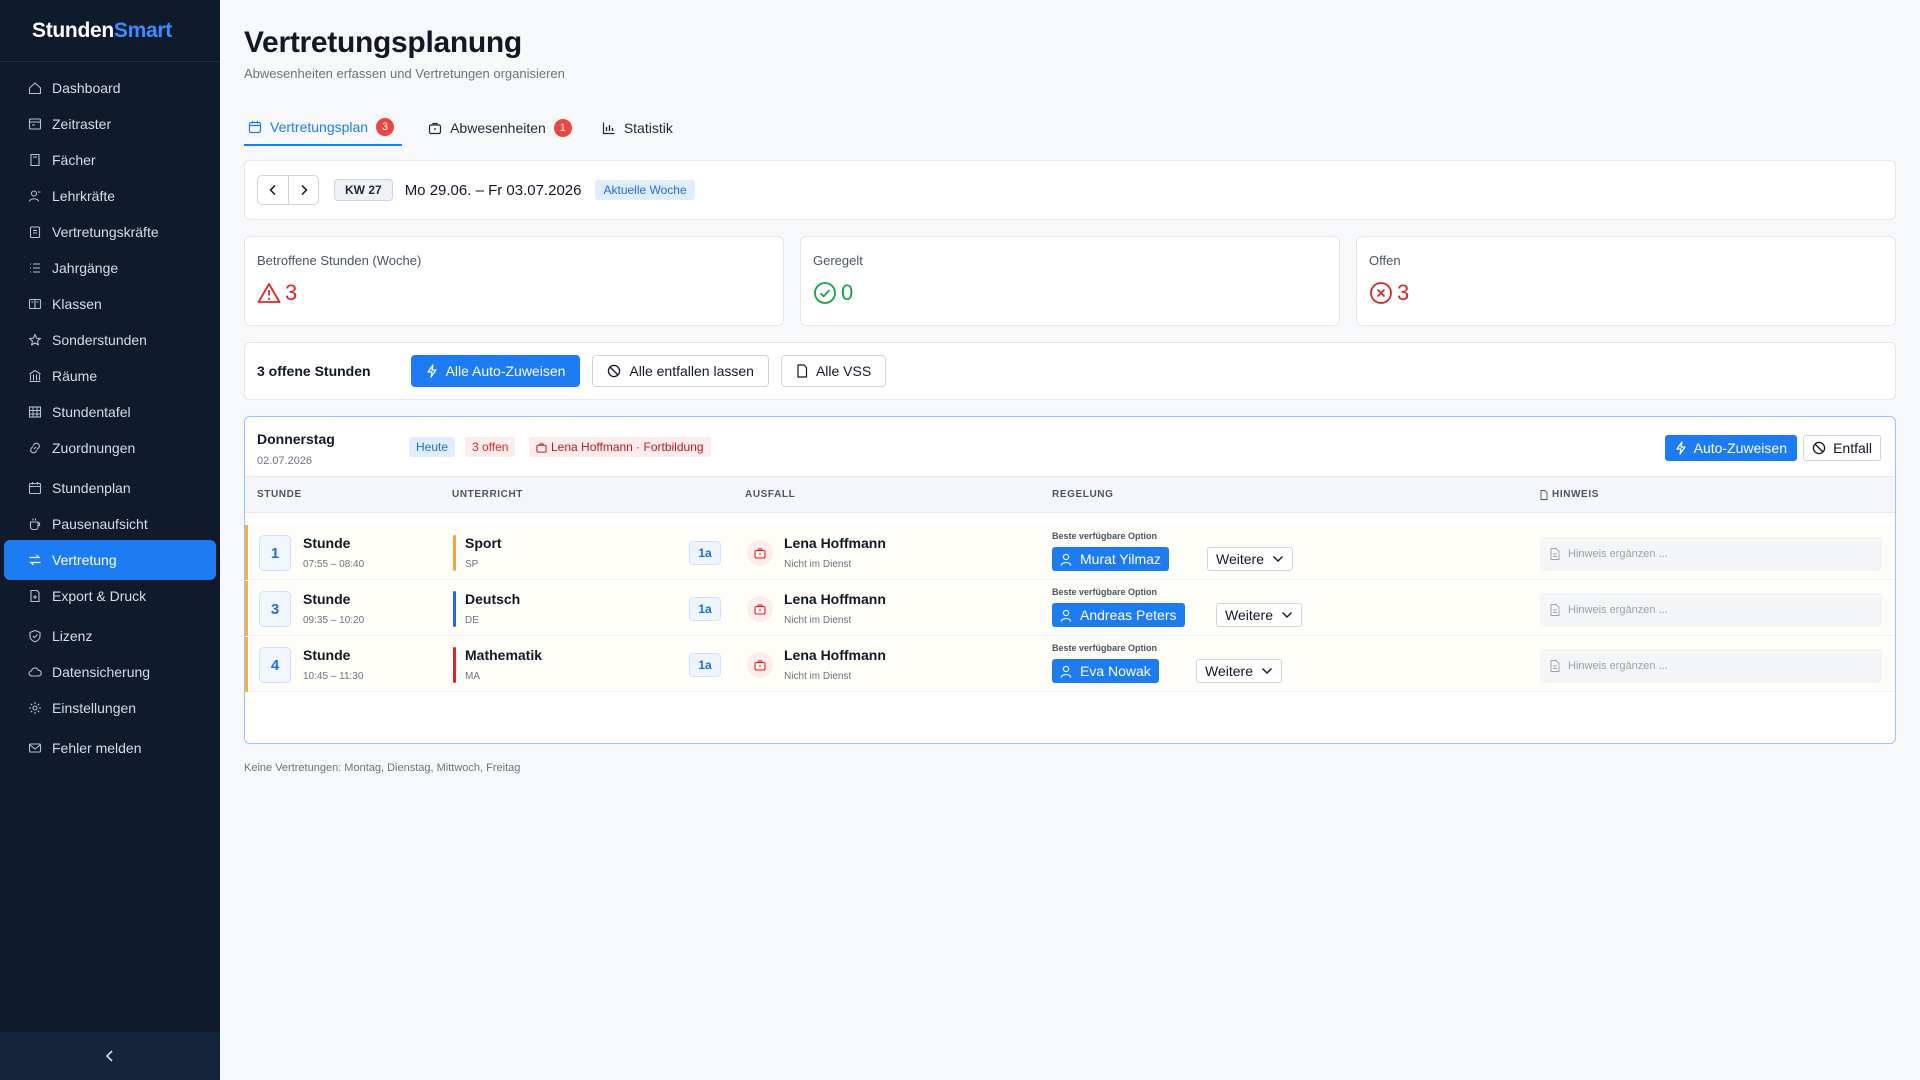 This screenshot has width=1920, height=1080. I want to click on sidebar-item-sonderstunden: Sonderstunden, so click(110, 340).